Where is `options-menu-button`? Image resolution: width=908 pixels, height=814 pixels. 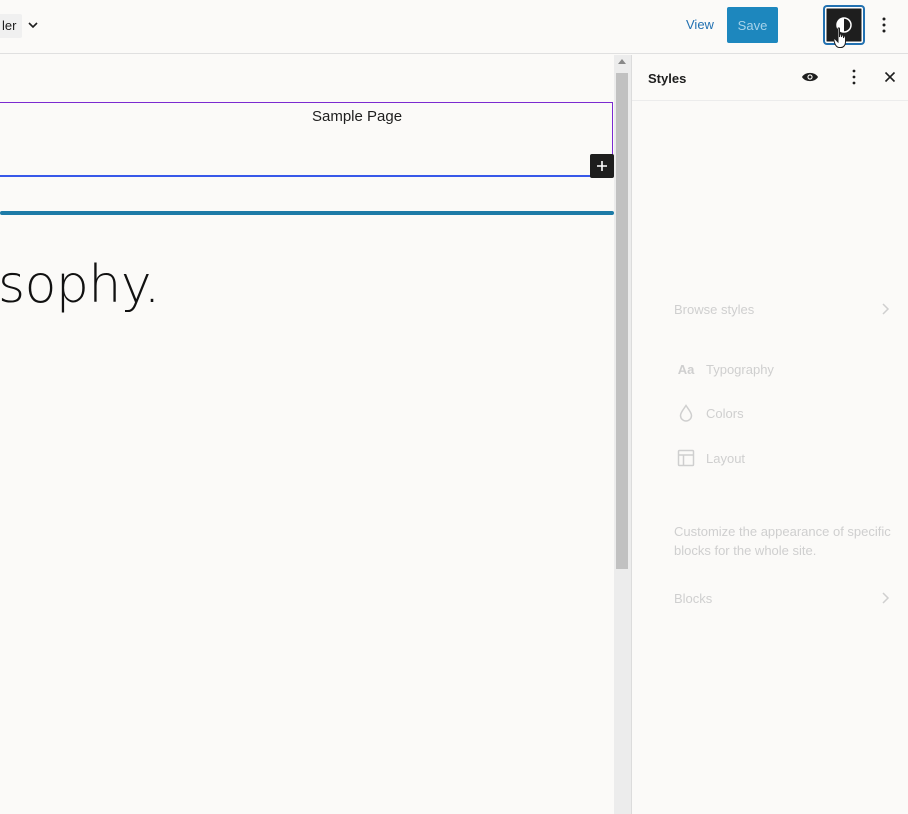
options-menu-button is located at coordinates (884, 25).